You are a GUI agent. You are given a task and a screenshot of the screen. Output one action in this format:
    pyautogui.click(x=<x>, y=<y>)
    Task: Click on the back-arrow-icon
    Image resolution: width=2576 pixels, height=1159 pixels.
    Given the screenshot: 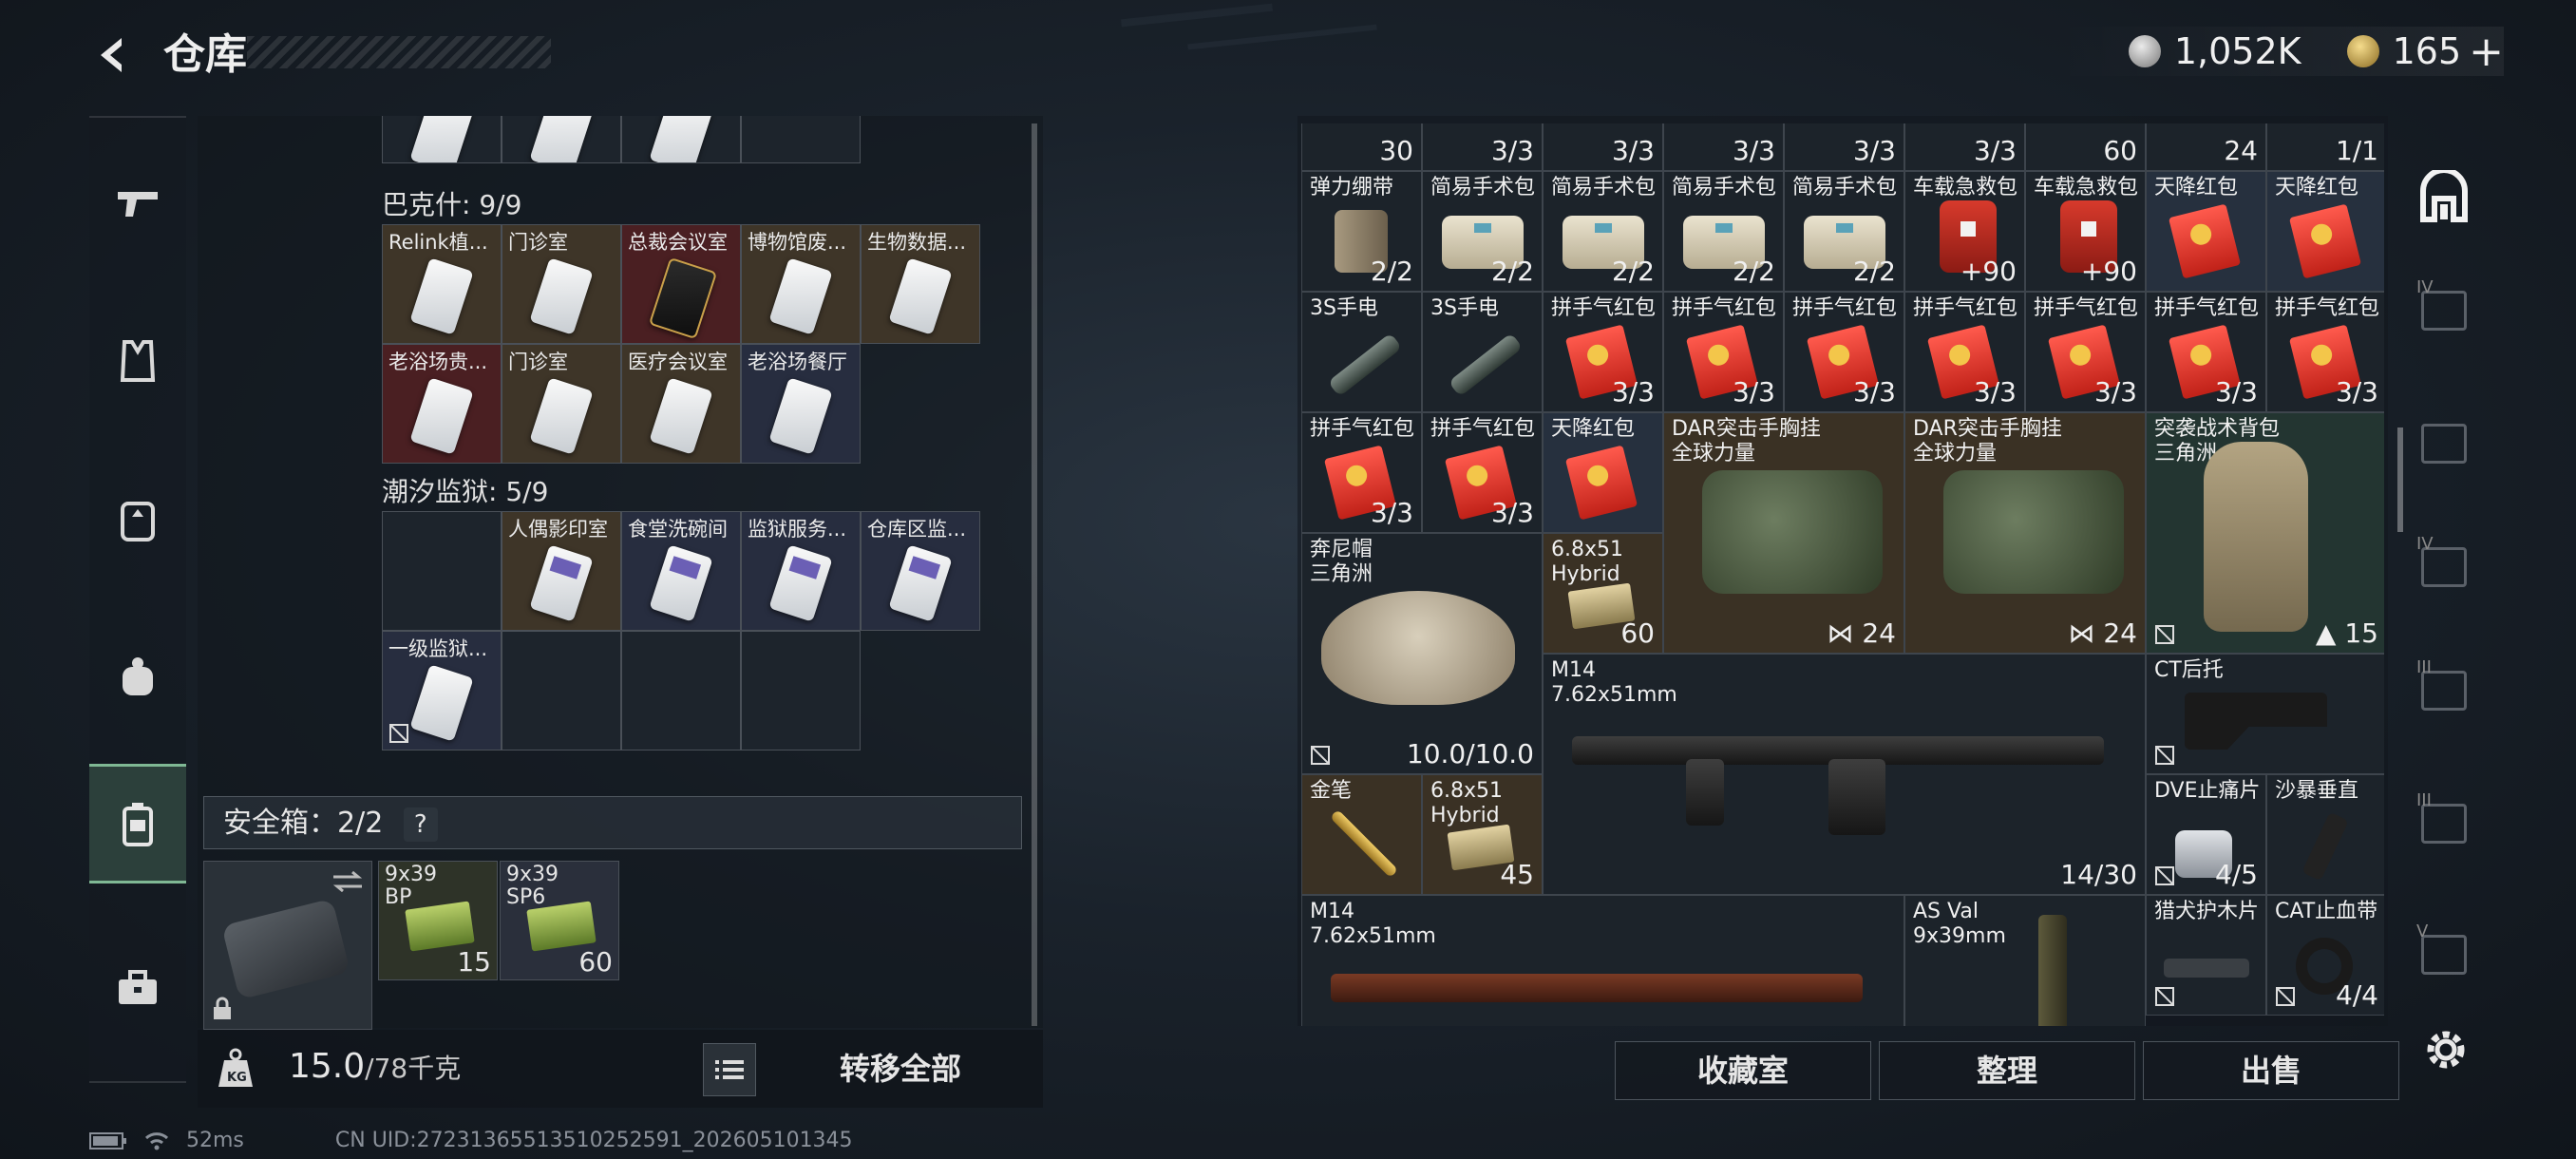 What is the action you would take?
    pyautogui.click(x=111, y=55)
    